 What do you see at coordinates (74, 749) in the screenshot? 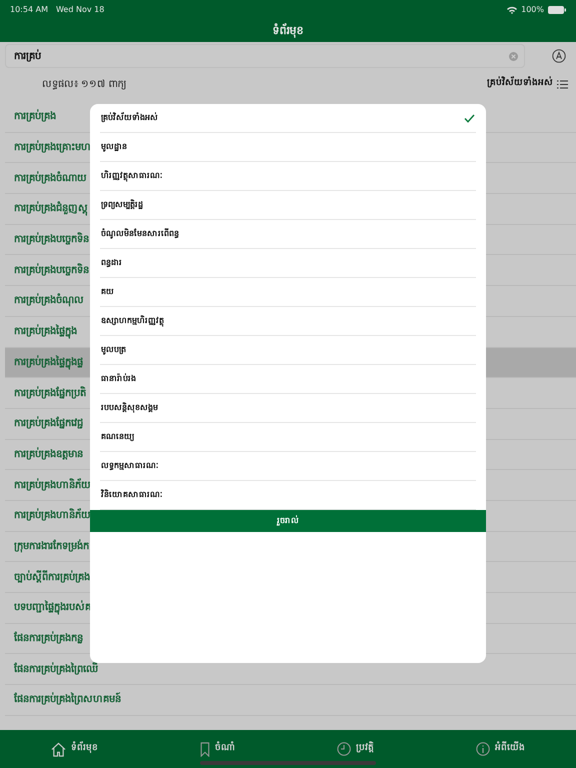
I see `tab-item: ទំព័រមុខ` at bounding box center [74, 749].